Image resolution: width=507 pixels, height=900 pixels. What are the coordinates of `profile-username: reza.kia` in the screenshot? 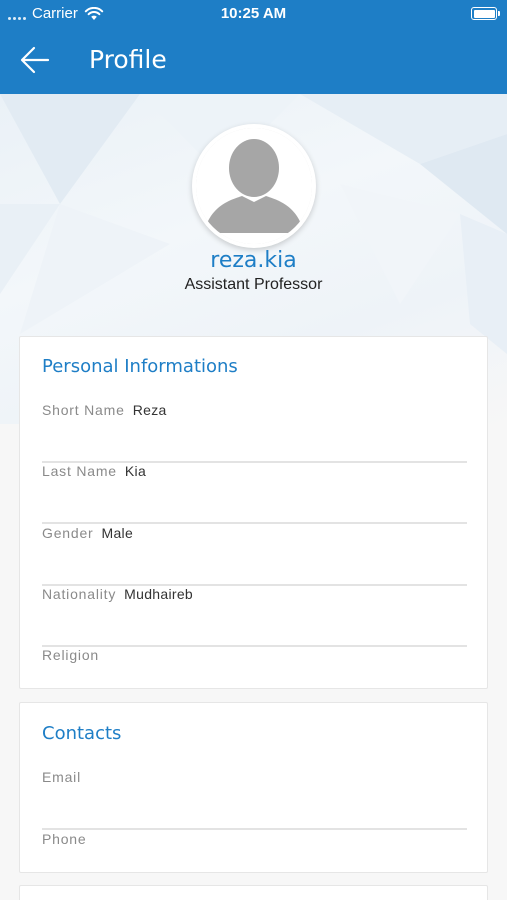 It's located at (253, 260).